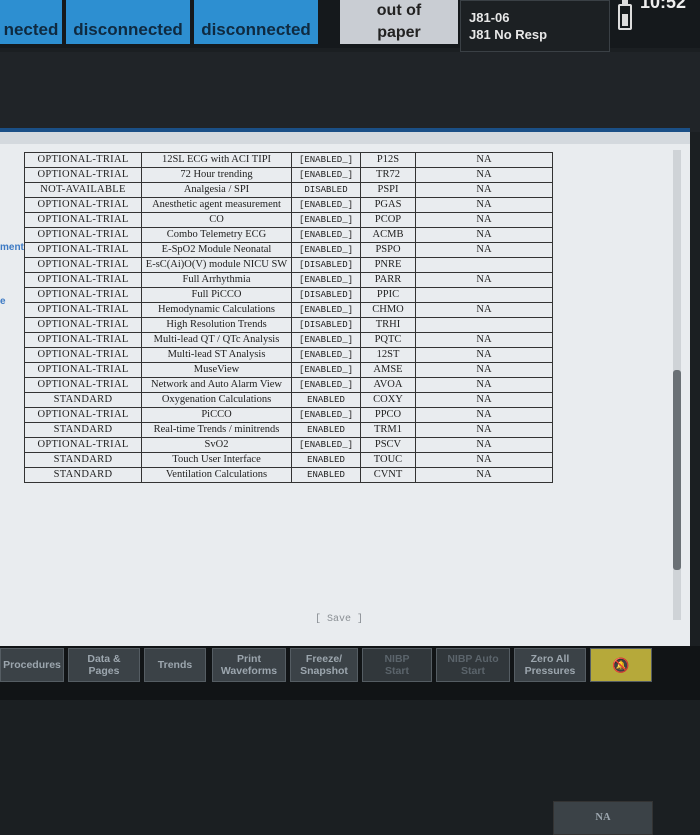 The height and width of the screenshot is (835, 700). I want to click on softkey: Trends, so click(175, 665).